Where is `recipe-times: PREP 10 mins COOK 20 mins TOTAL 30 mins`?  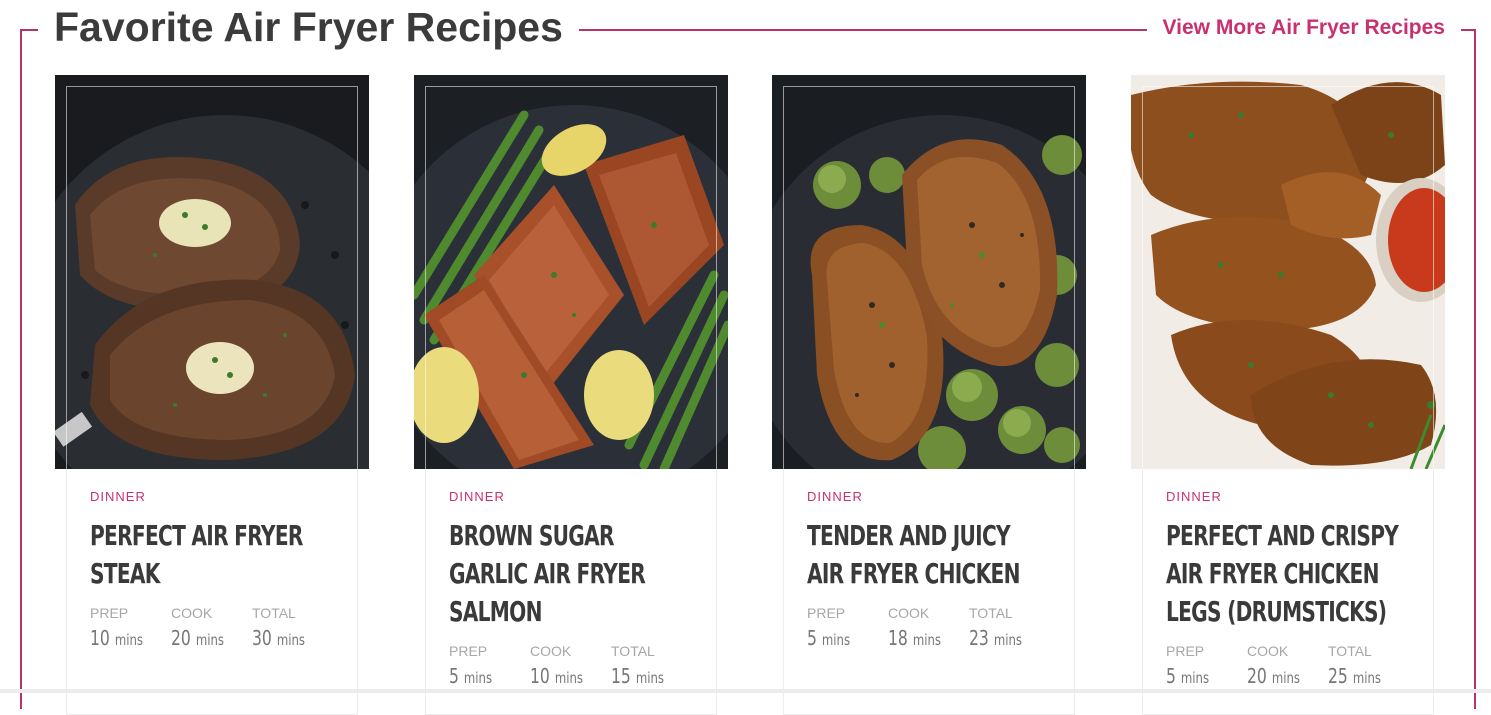 recipe-times: PREP 10 mins COOK 20 mins TOTAL 30 mins is located at coordinates (214, 629).